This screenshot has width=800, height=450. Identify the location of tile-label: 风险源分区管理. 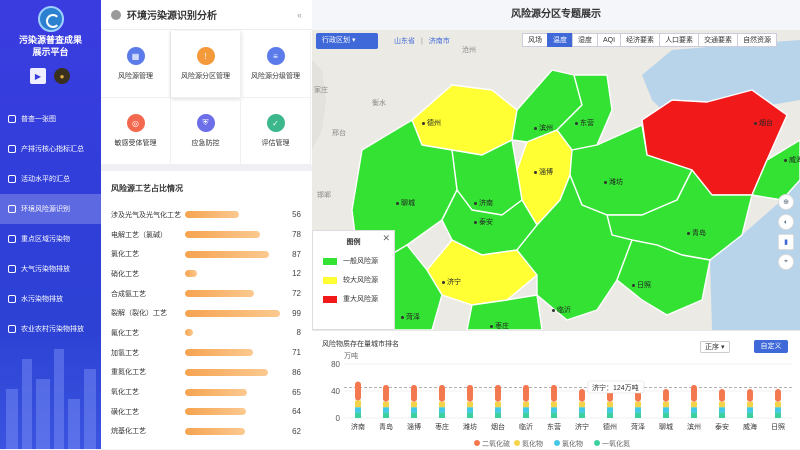
(205, 76).